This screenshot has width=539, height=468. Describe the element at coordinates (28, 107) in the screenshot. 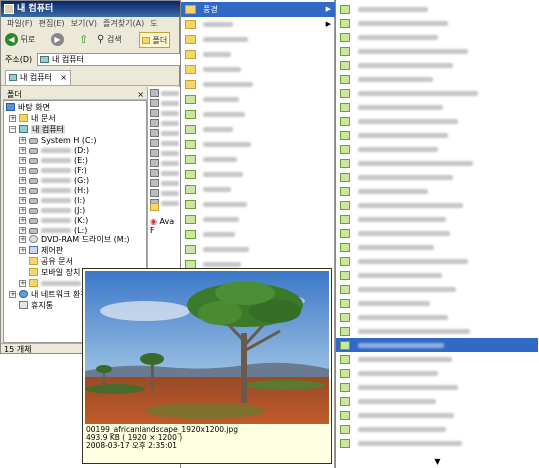

I see `tree-item-desktop: 바탕 화면` at that location.